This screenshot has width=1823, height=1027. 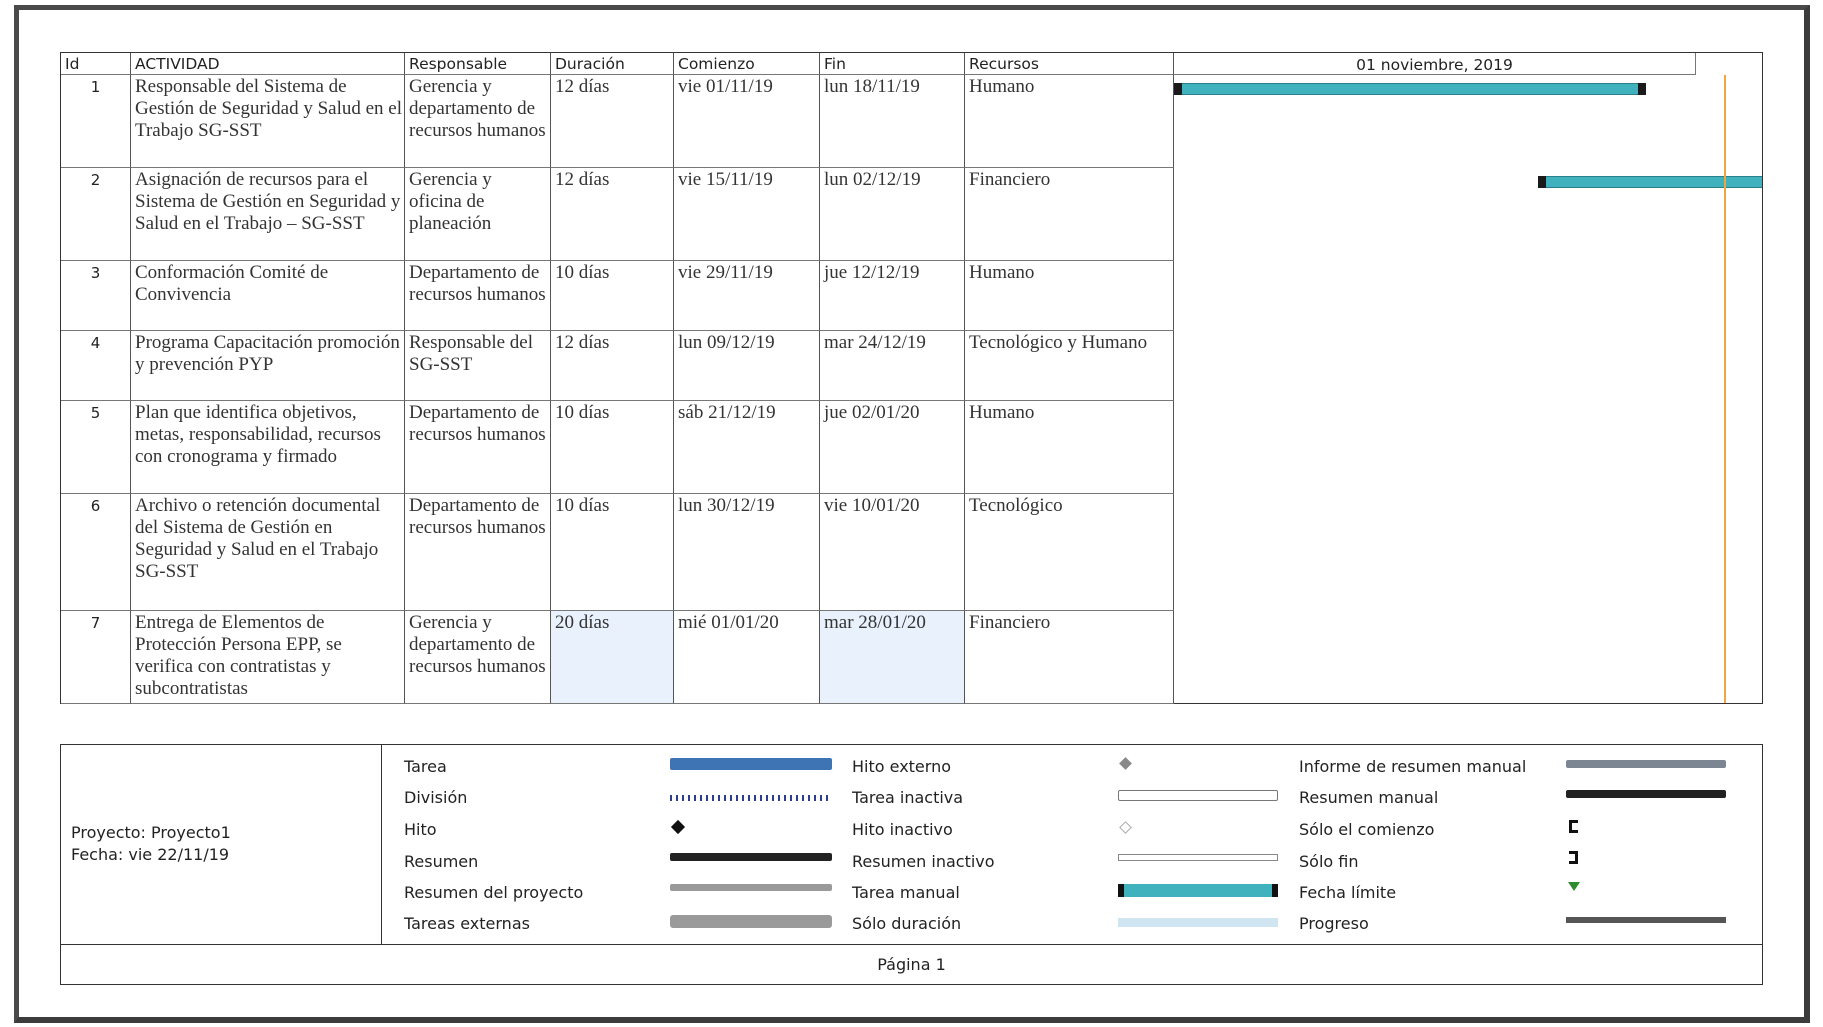 I want to click on task-id: 1, so click(x=96, y=121).